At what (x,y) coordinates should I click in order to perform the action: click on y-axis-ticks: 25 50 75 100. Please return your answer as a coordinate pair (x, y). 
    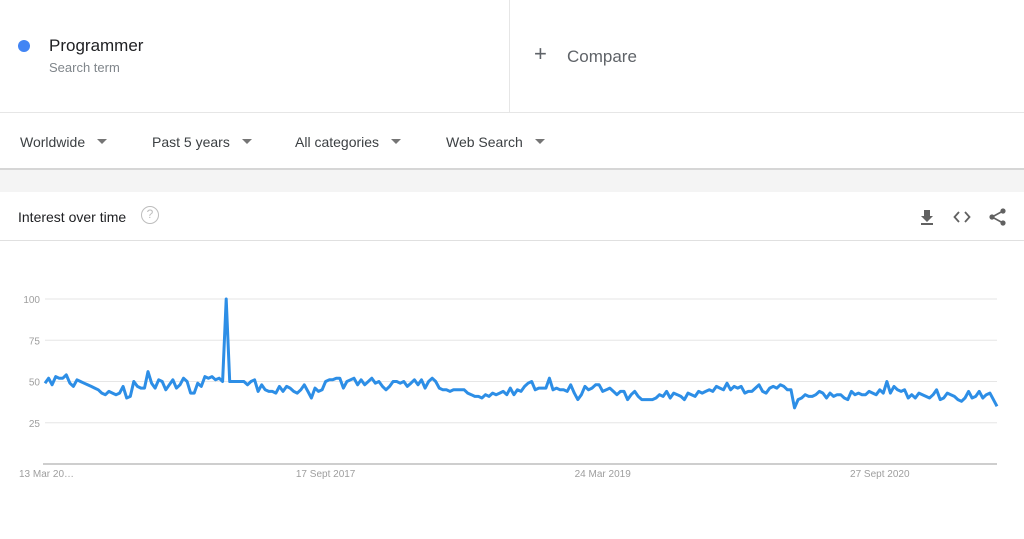
    Looking at the image, I should click on (31, 362).